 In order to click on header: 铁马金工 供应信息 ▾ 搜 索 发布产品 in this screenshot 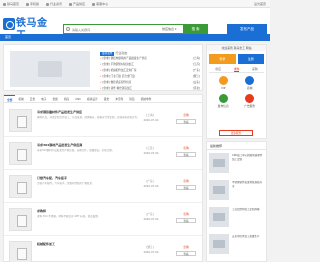, I will do `click(135, 24)`.